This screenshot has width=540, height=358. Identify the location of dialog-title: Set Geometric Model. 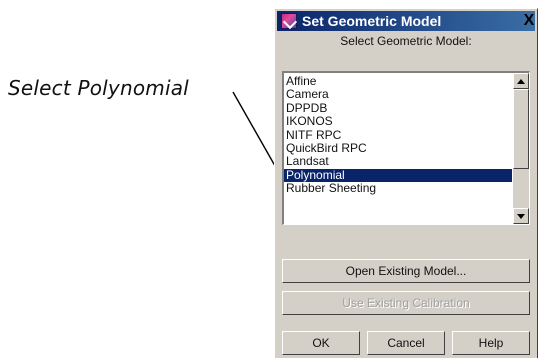
(372, 21).